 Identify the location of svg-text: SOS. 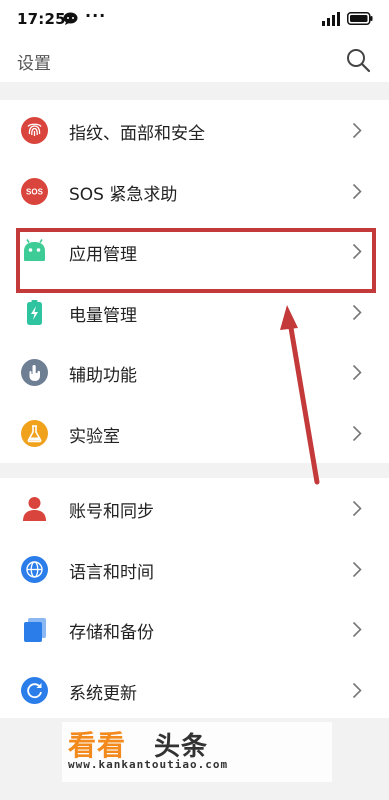
(35, 191).